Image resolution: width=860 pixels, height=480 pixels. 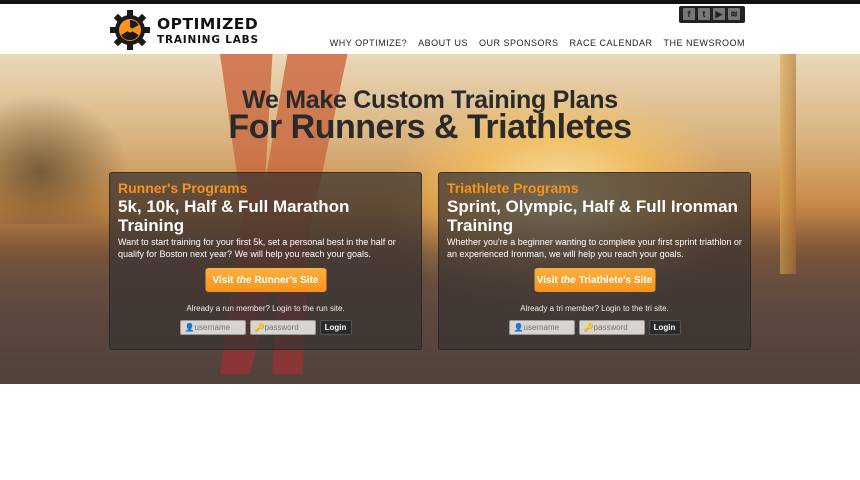 What do you see at coordinates (704, 14) in the screenshot?
I see `twitter-icon: t` at bounding box center [704, 14].